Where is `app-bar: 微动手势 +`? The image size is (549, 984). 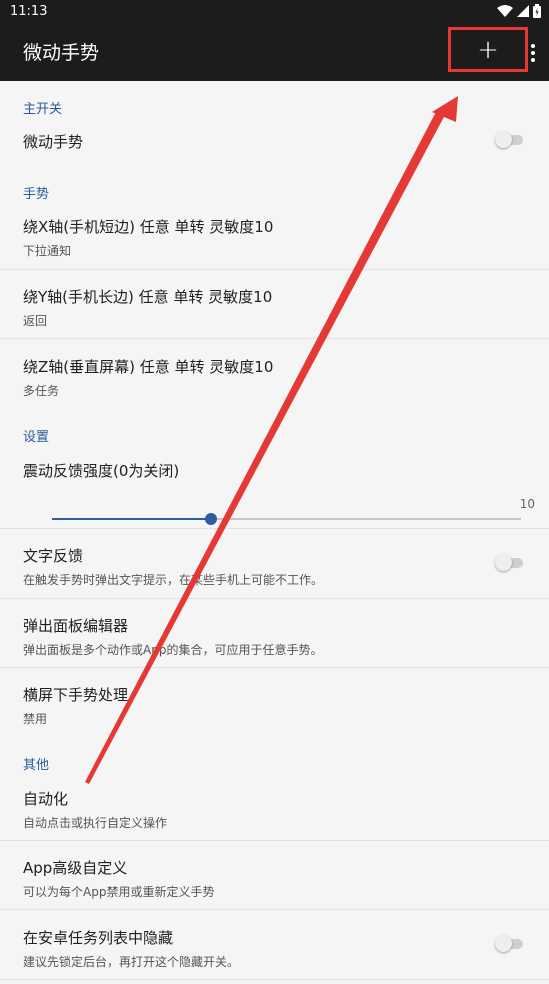
app-bar: 微动手势 + is located at coordinates (274, 51).